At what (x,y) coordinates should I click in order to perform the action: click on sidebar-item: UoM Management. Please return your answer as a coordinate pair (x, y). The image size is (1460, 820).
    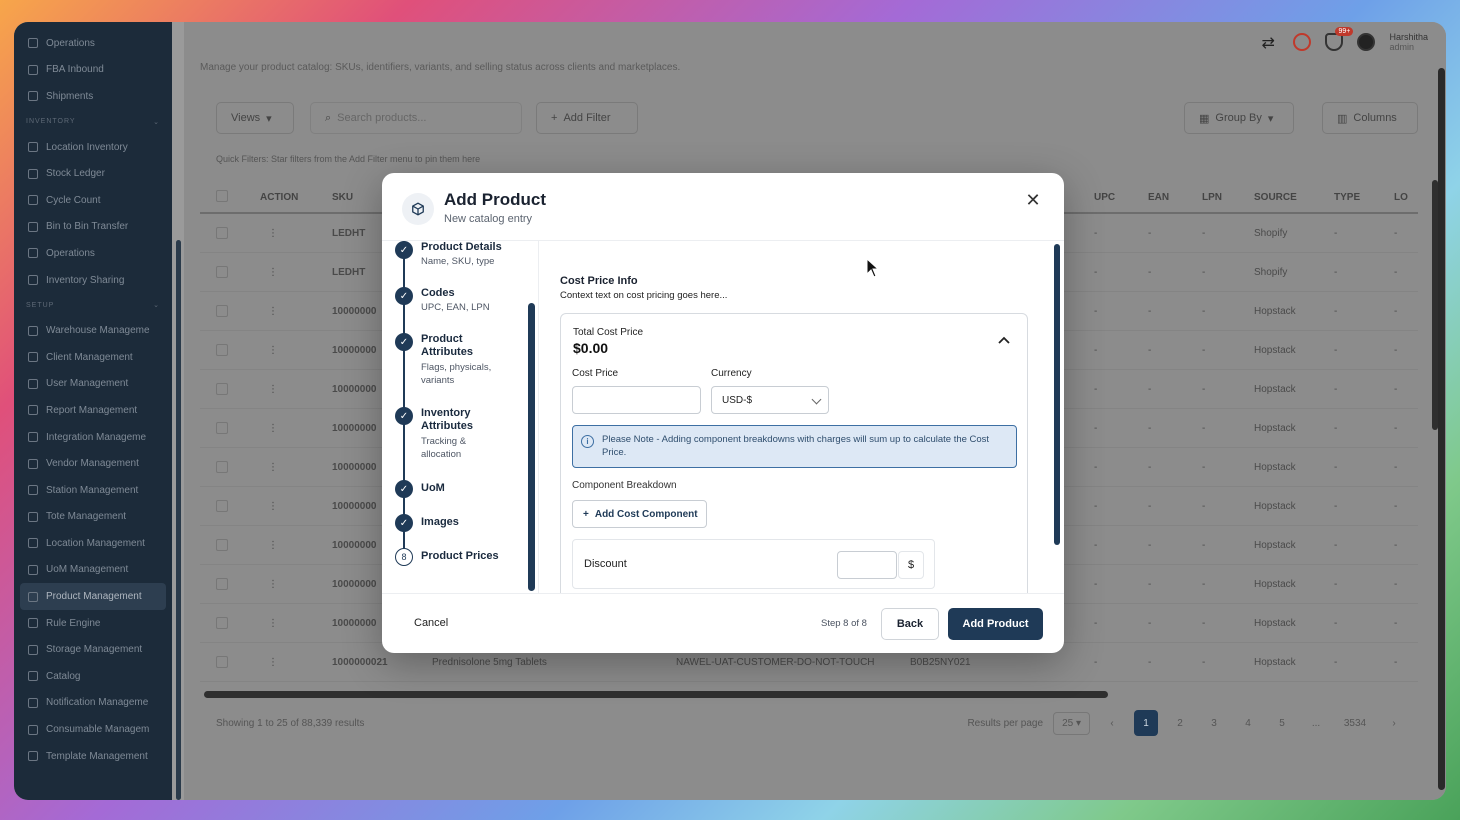
    Looking at the image, I should click on (93, 570).